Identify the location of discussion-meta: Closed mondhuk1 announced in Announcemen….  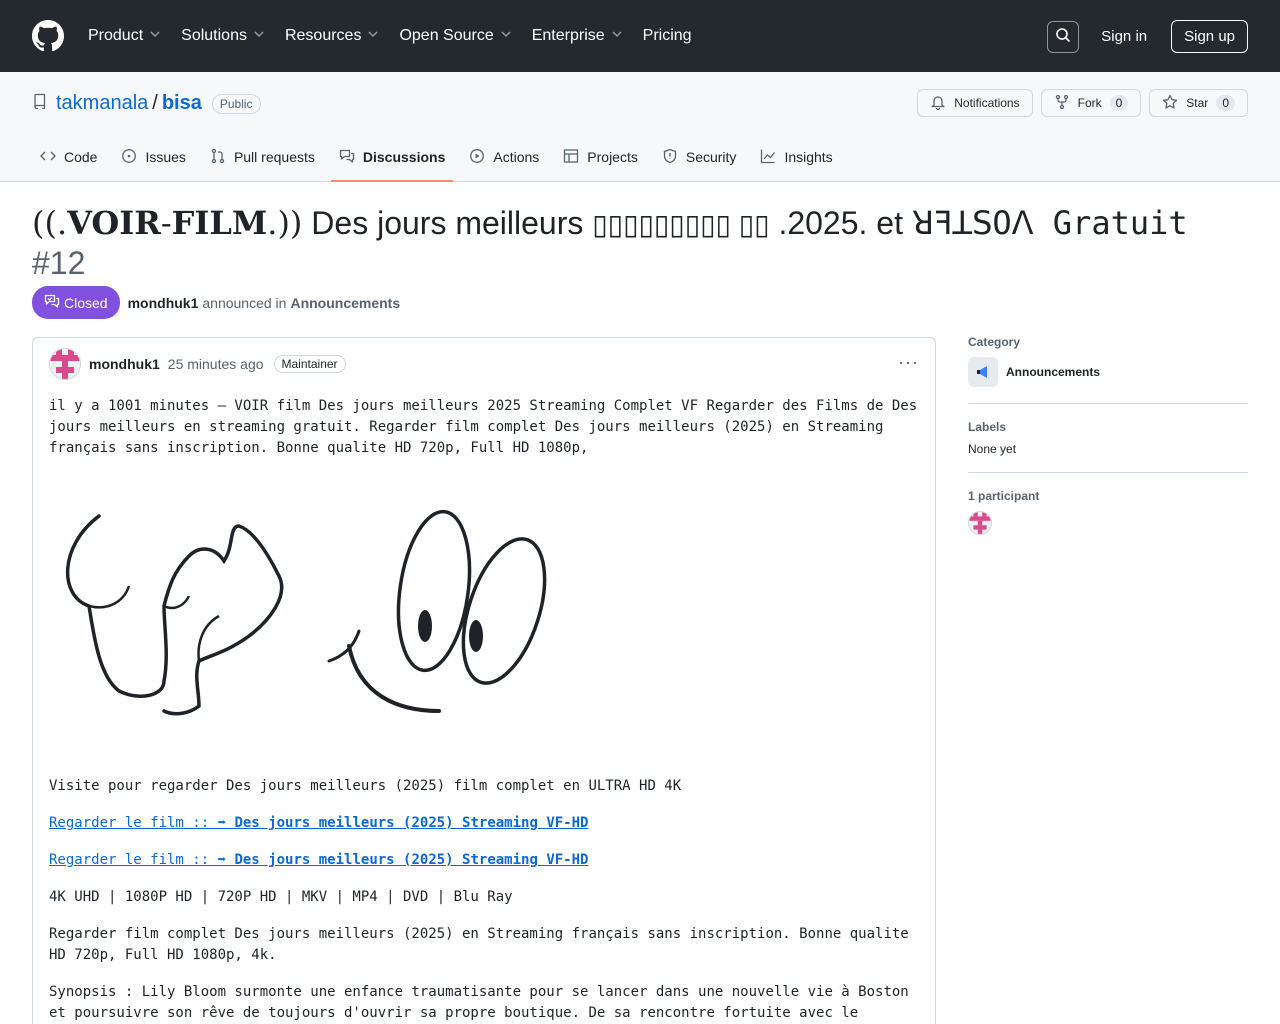
(216, 302).